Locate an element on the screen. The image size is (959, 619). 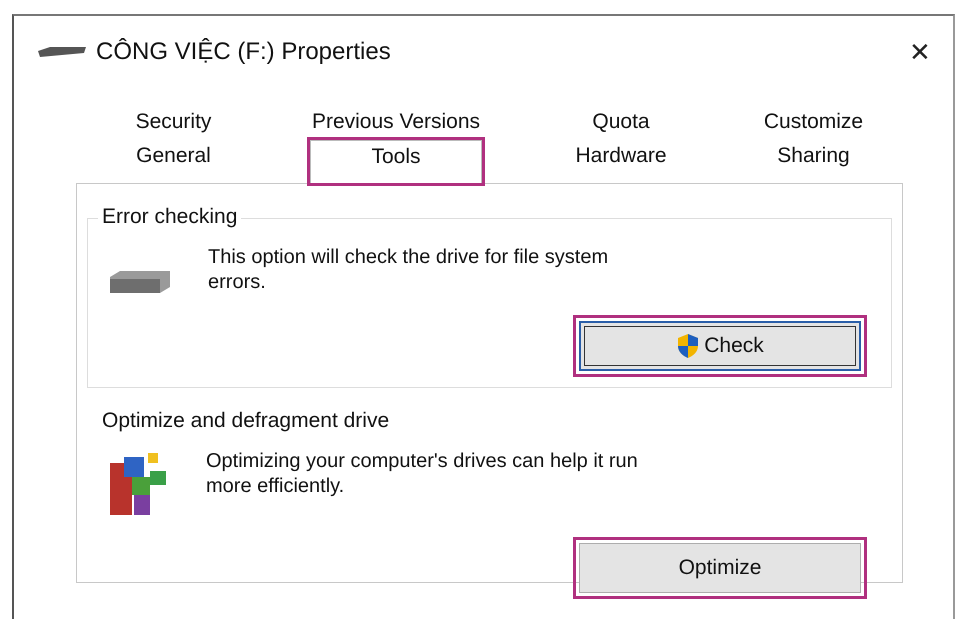
tab: Sharing is located at coordinates (813, 161).